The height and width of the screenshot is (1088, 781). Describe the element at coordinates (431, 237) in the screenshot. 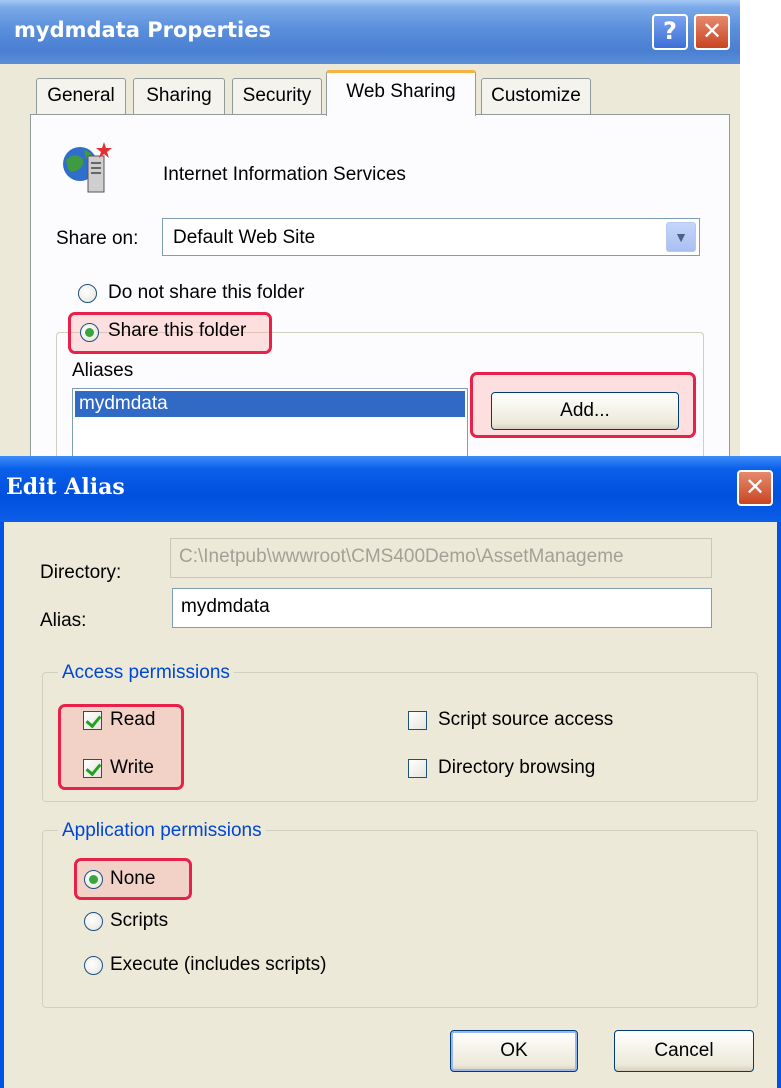

I see `share-on-dropdown: Default Web Site ▼` at that location.